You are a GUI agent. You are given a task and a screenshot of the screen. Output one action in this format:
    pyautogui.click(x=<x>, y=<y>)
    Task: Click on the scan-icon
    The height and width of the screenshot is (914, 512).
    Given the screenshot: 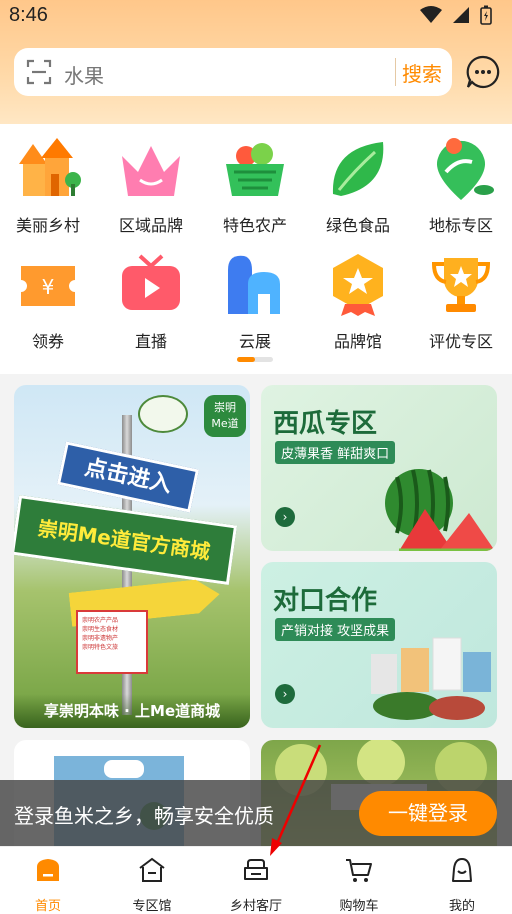 What is the action you would take?
    pyautogui.click(x=39, y=72)
    